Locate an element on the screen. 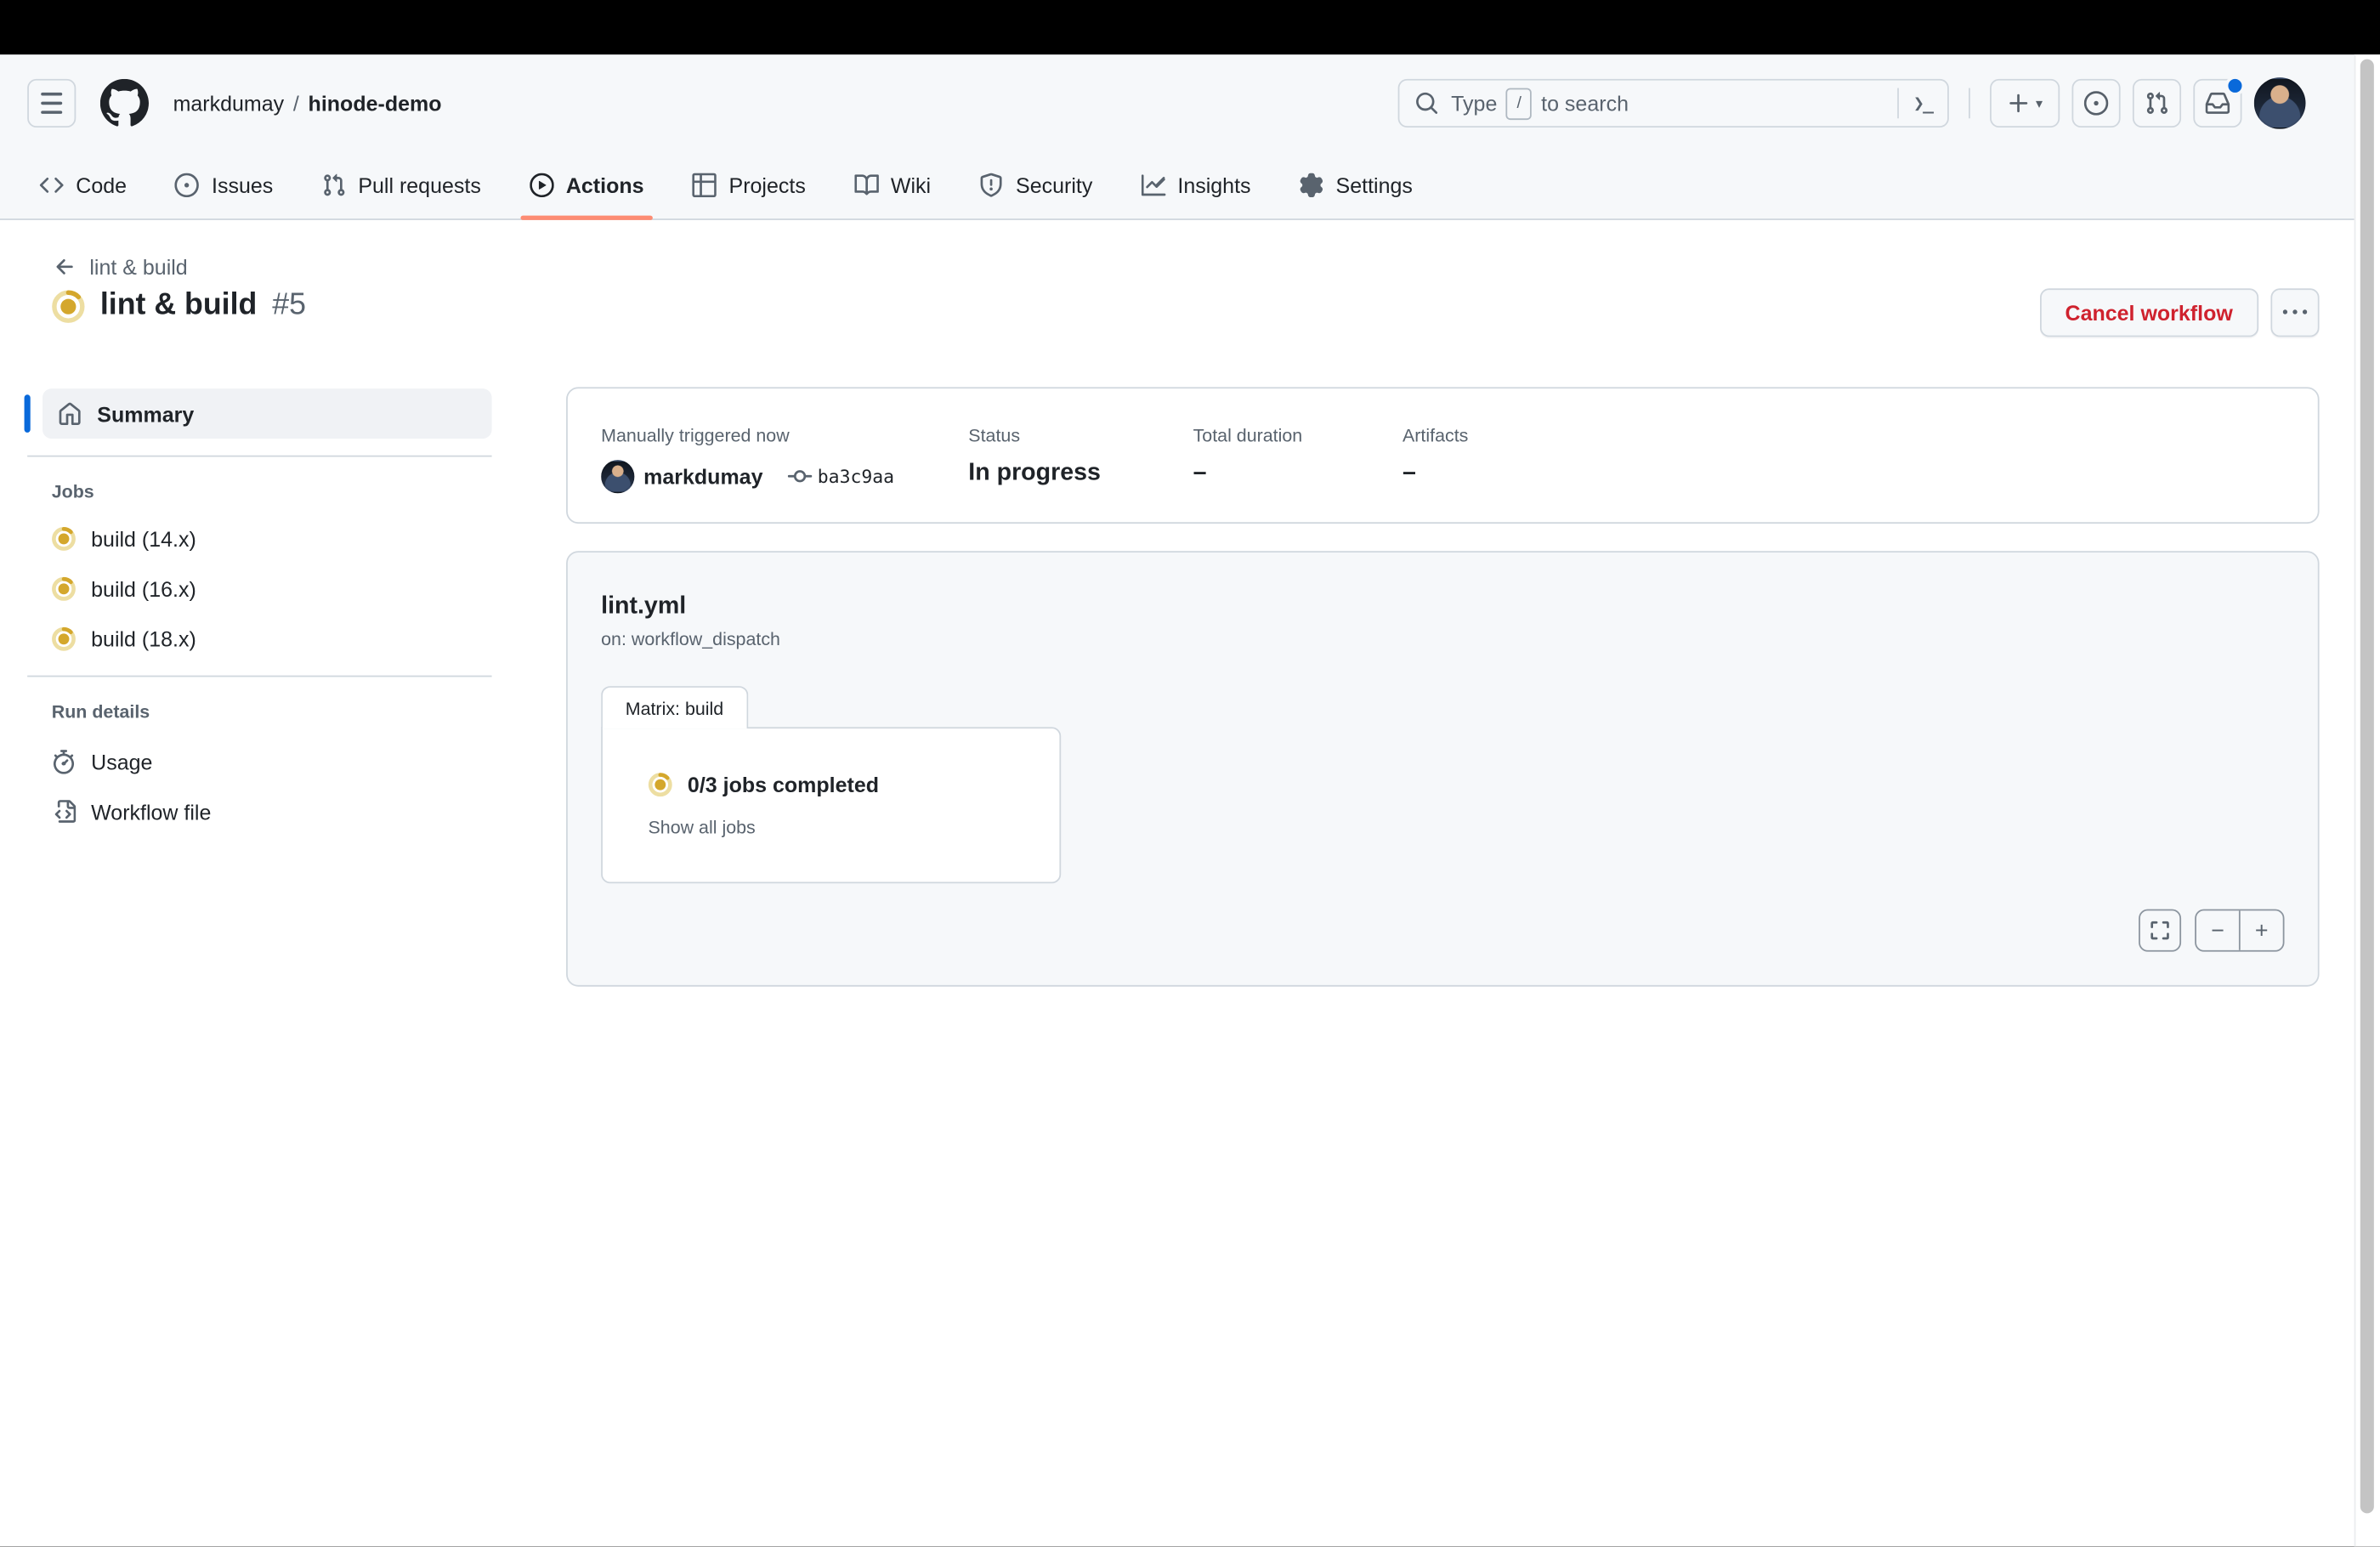 The image size is (2380, 1547). header-right-group: Type / to search ❯_ ▾ is located at coordinates (1852, 102).